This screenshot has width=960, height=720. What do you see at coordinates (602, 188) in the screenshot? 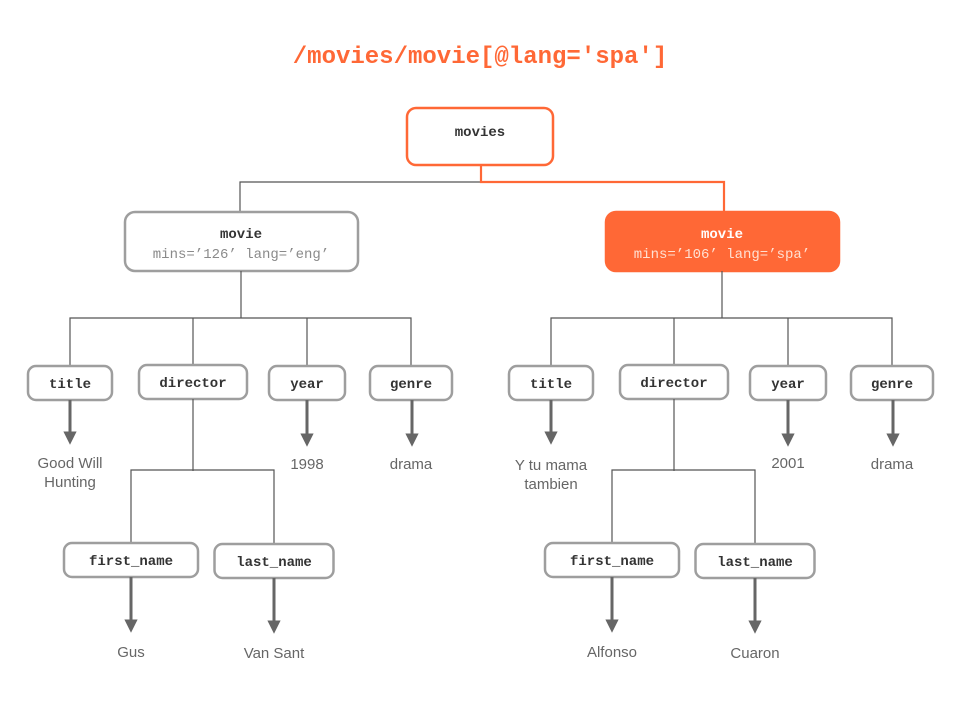
I see `edge-root-to-movie-spa-highlighted` at bounding box center [602, 188].